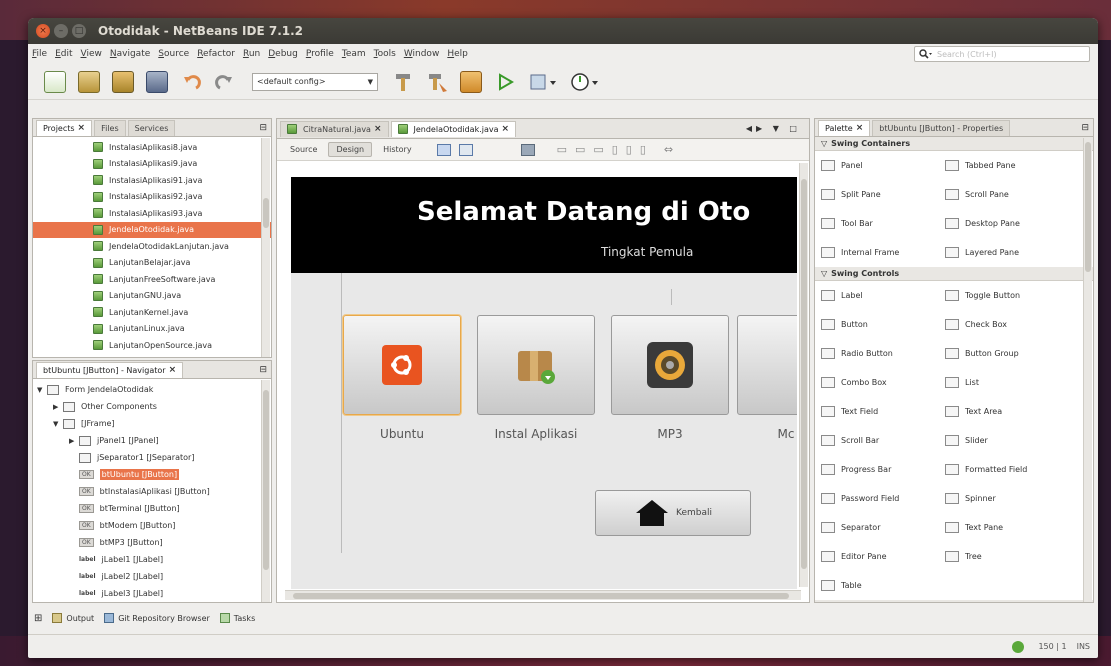  Describe the element at coordinates (55, 81) in the screenshot. I see `new-file-icon` at that location.